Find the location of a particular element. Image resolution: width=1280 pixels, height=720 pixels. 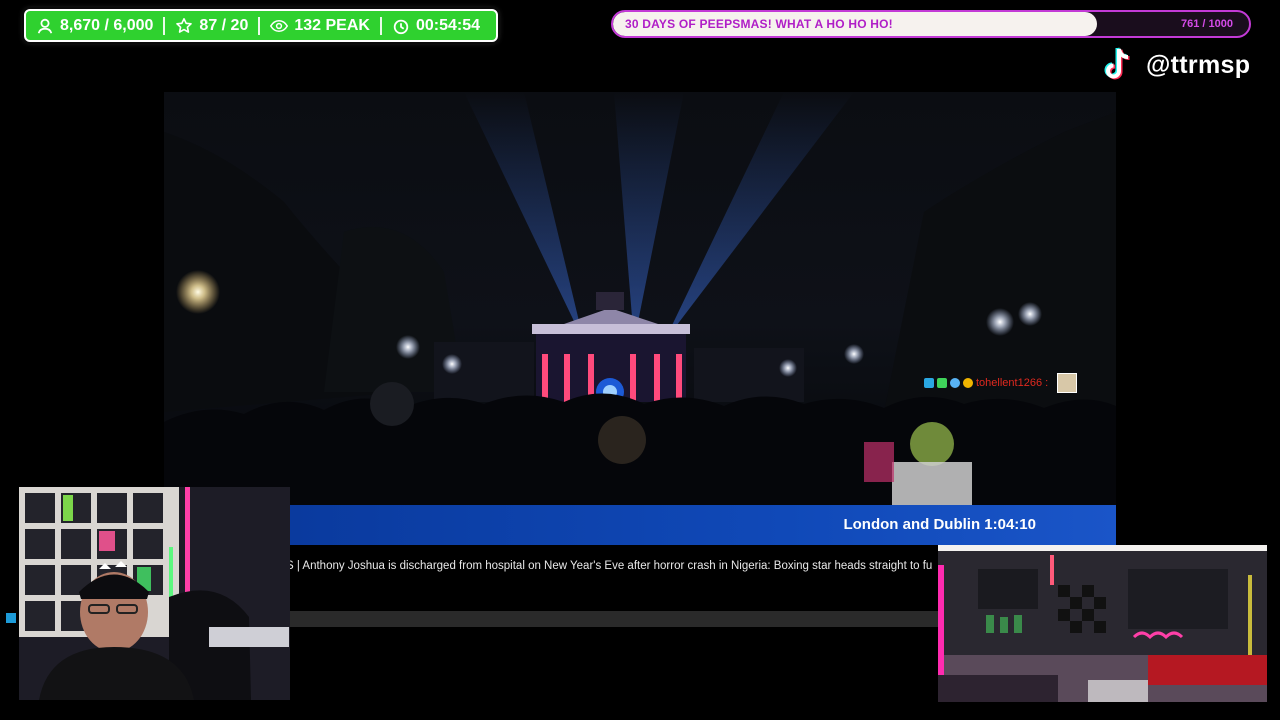

room-webcam is located at coordinates (1102, 623).